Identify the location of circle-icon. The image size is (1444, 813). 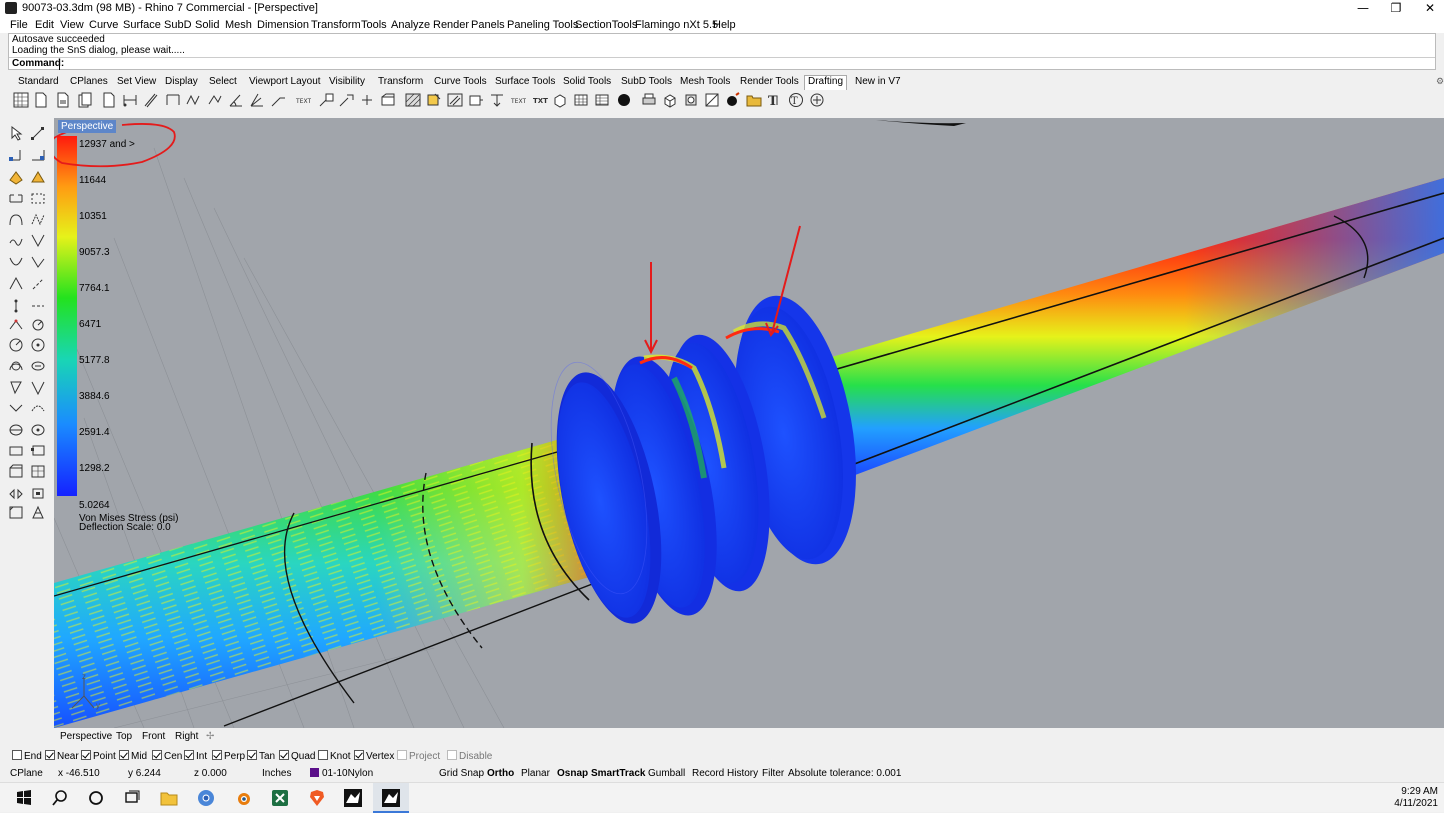
(16, 344).